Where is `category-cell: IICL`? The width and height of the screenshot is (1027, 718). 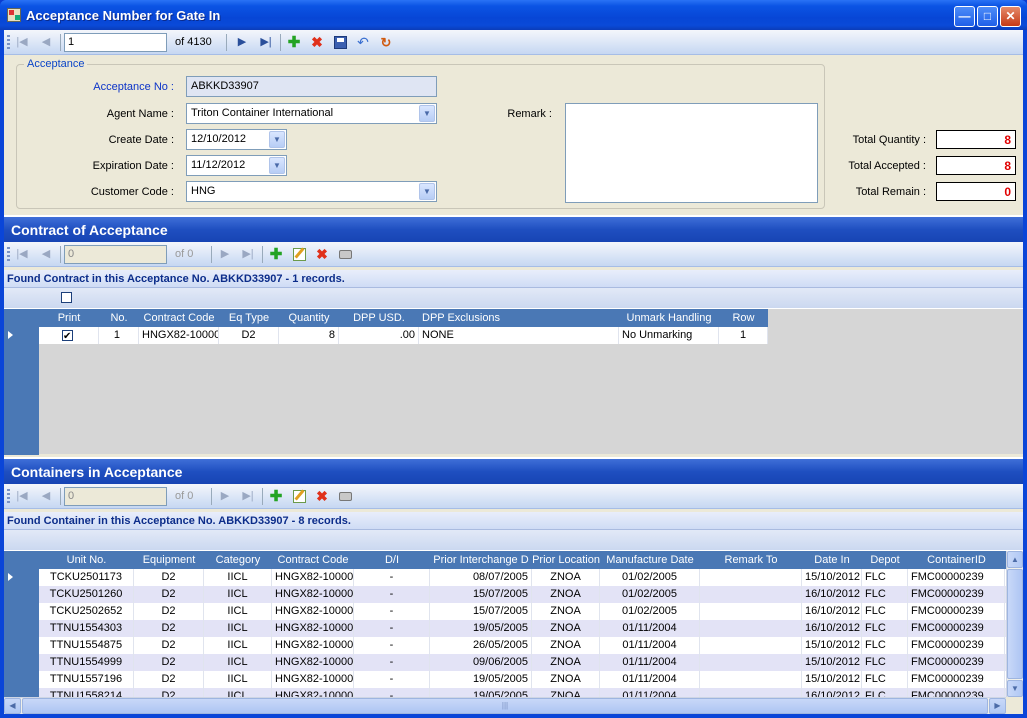
category-cell: IICL is located at coordinates (238, 577).